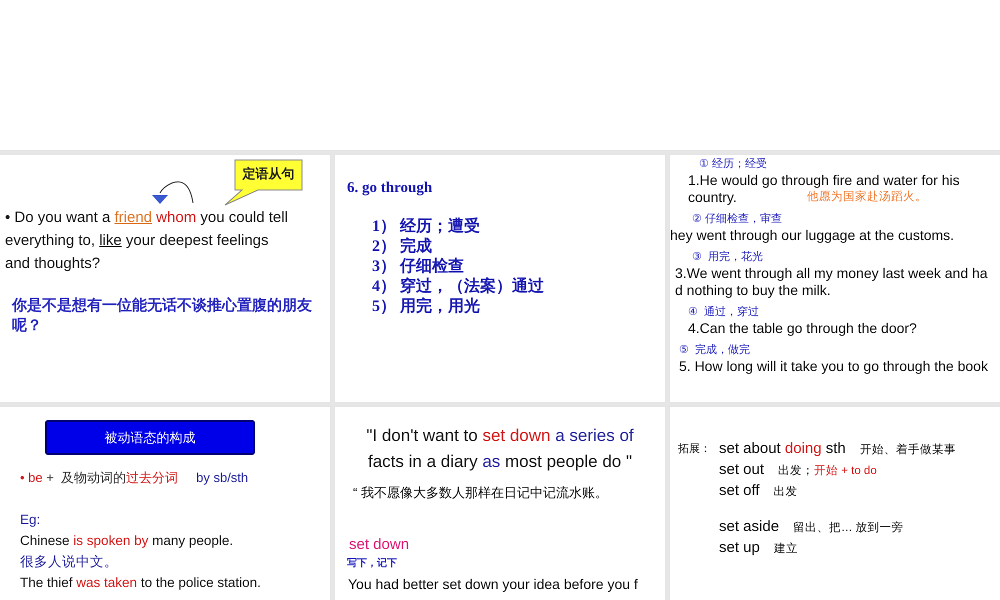 Image resolution: width=1000 pixels, height=600 pixels. What do you see at coordinates (739, 491) in the screenshot?
I see `phrase-term: set off` at bounding box center [739, 491].